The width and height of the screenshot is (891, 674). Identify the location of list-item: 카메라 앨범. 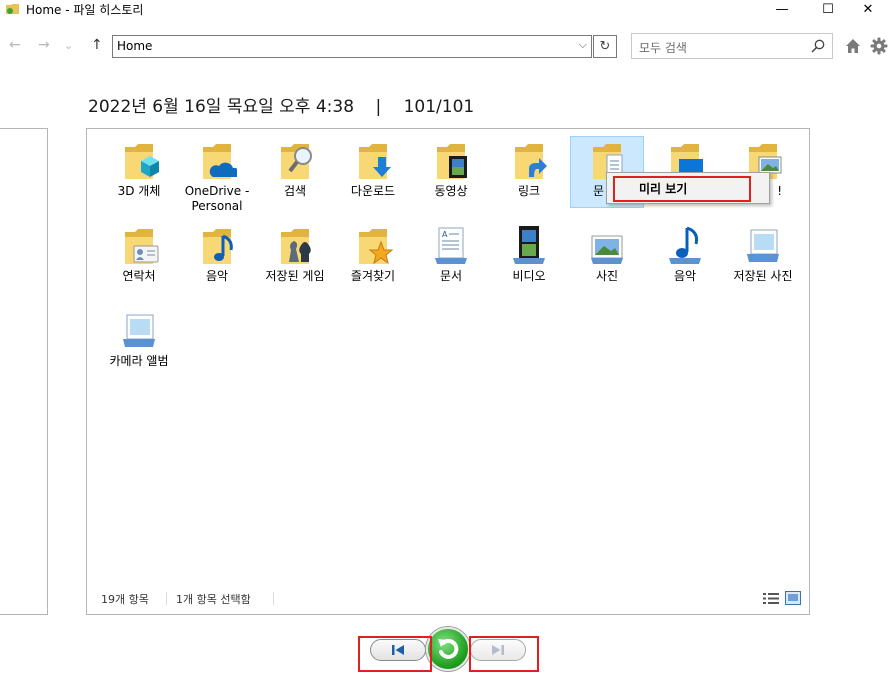
(139, 339).